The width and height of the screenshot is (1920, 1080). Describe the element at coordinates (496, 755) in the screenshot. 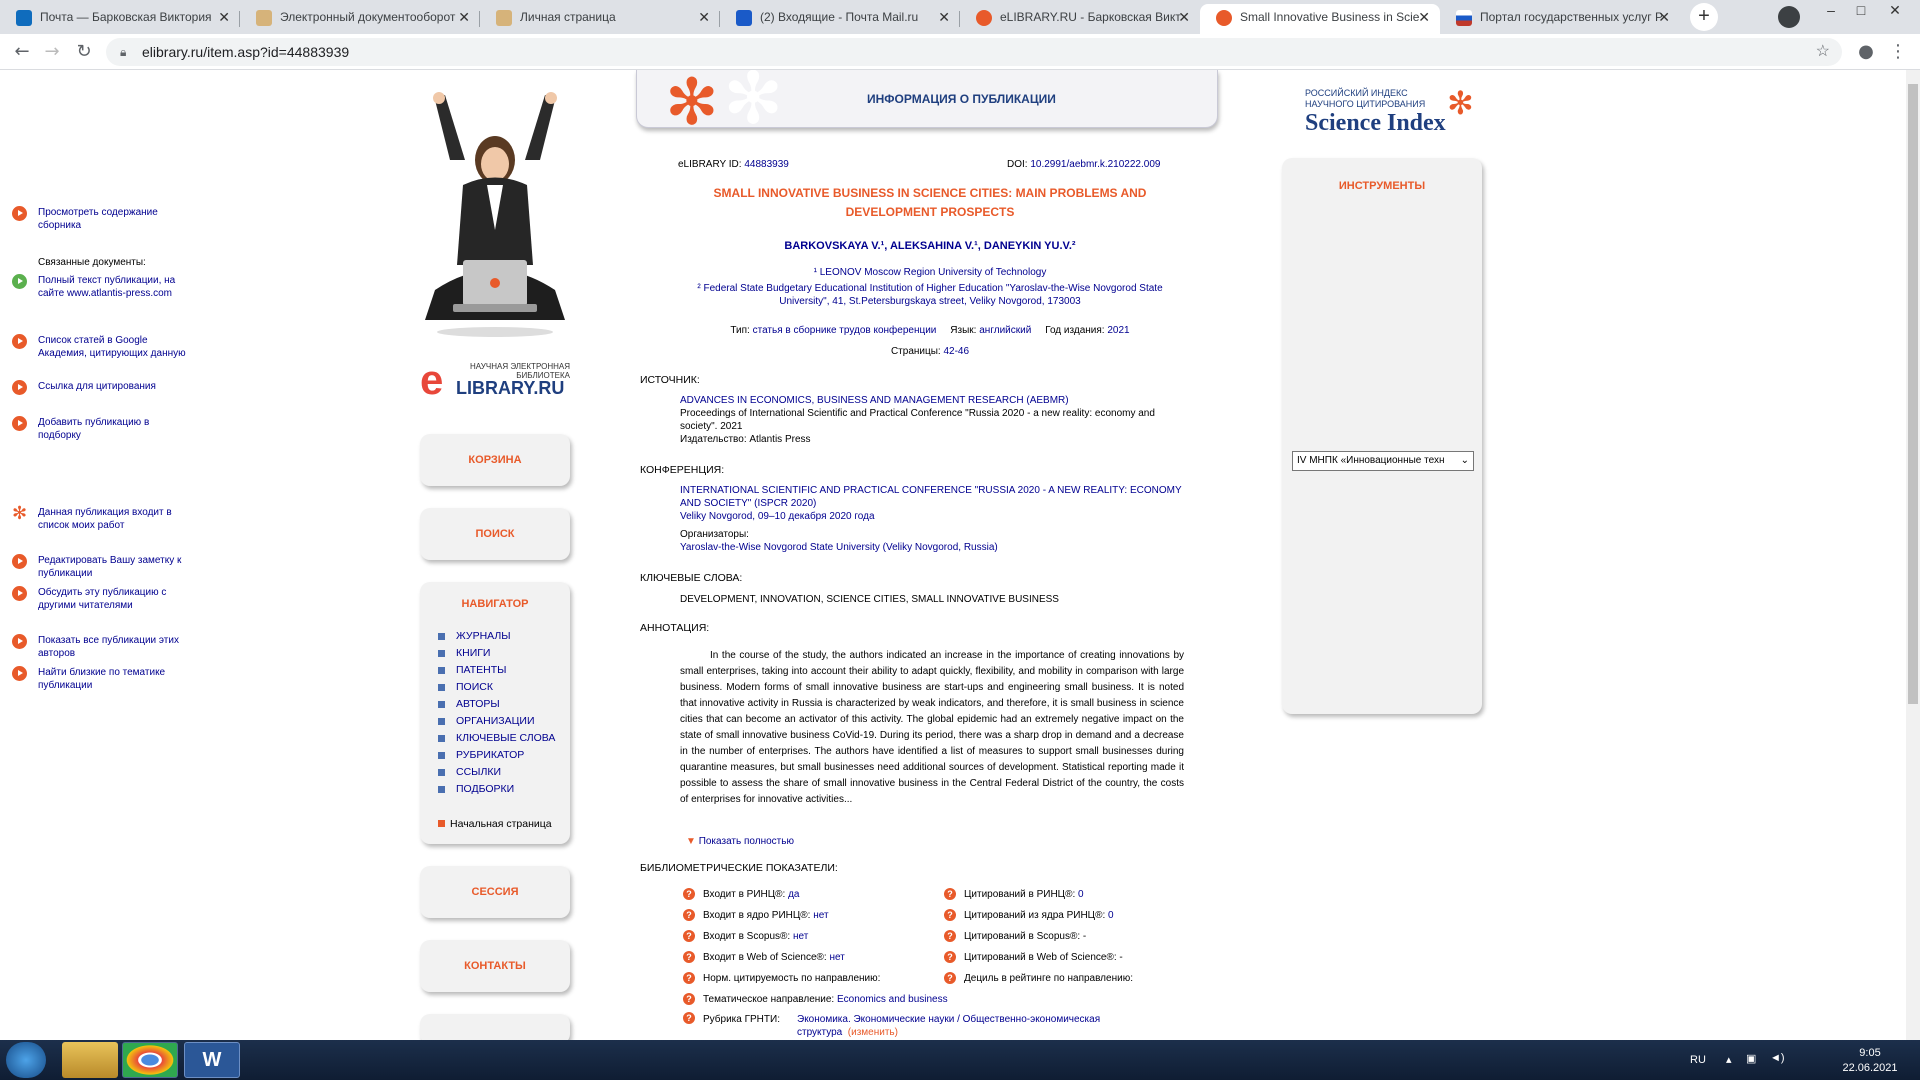

I see `nav-item-rubricator: РУБРИКАТОР` at that location.